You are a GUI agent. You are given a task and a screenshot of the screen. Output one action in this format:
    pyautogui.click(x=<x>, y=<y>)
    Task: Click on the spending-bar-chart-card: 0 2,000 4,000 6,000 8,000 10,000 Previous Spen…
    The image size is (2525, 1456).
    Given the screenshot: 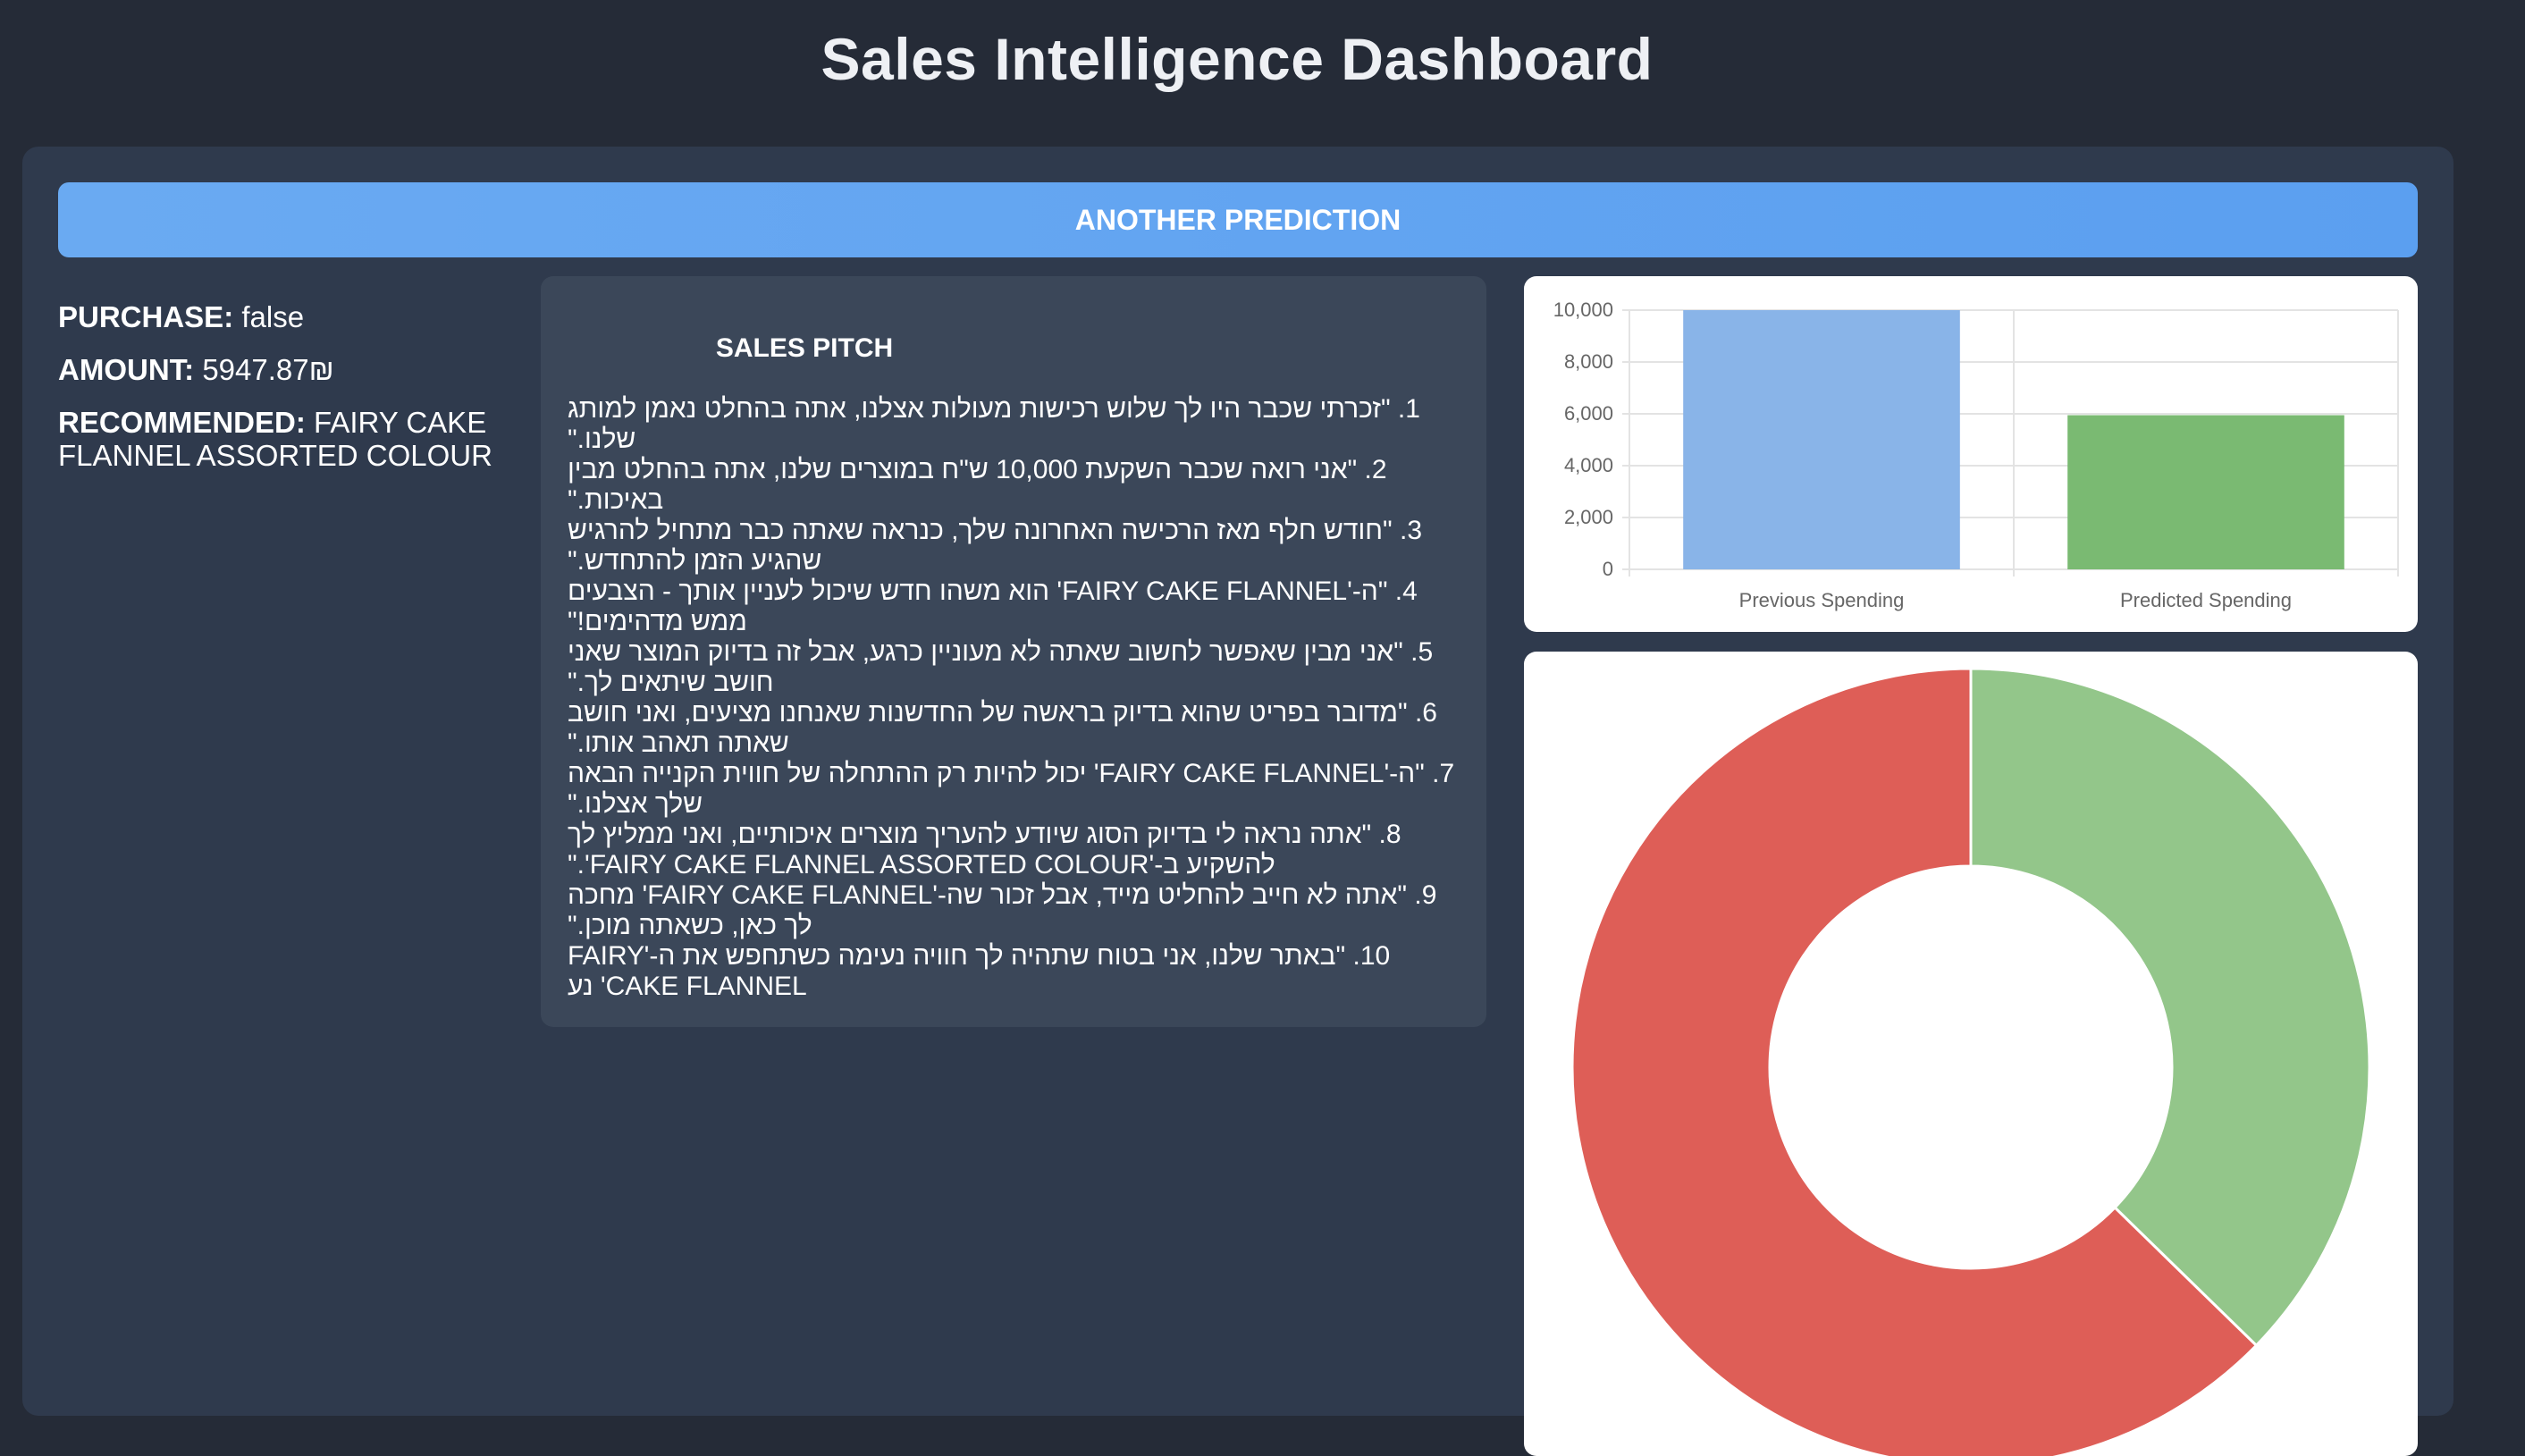 What is the action you would take?
    pyautogui.click(x=1971, y=454)
    